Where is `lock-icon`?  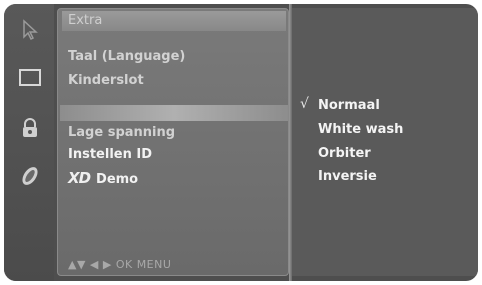
lock-icon is located at coordinates (30, 128).